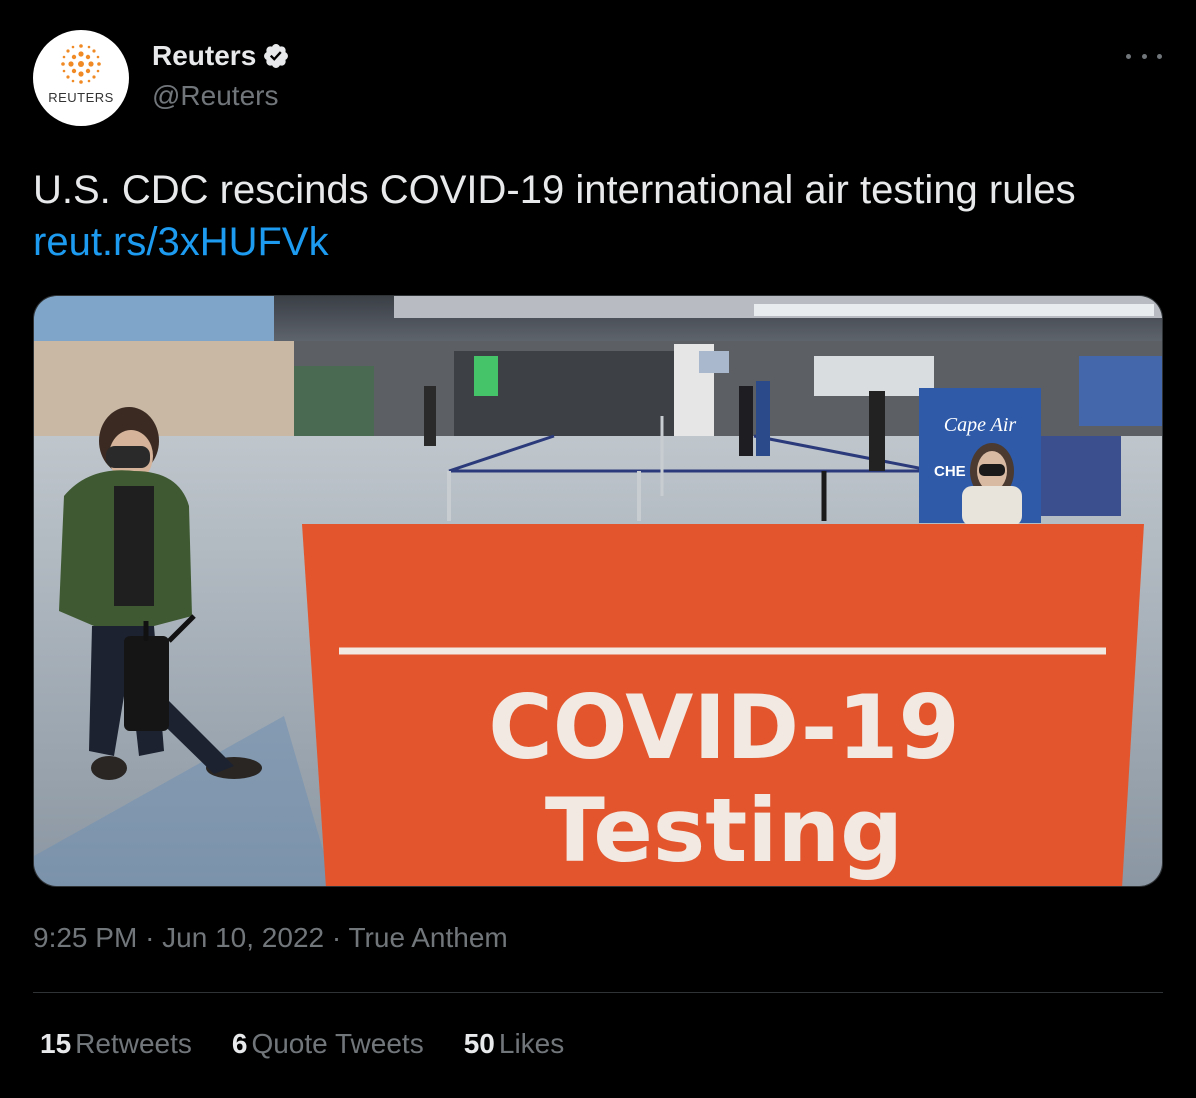 This screenshot has height=1098, width=1196. I want to click on retweets-count: 15, so click(56, 1043).